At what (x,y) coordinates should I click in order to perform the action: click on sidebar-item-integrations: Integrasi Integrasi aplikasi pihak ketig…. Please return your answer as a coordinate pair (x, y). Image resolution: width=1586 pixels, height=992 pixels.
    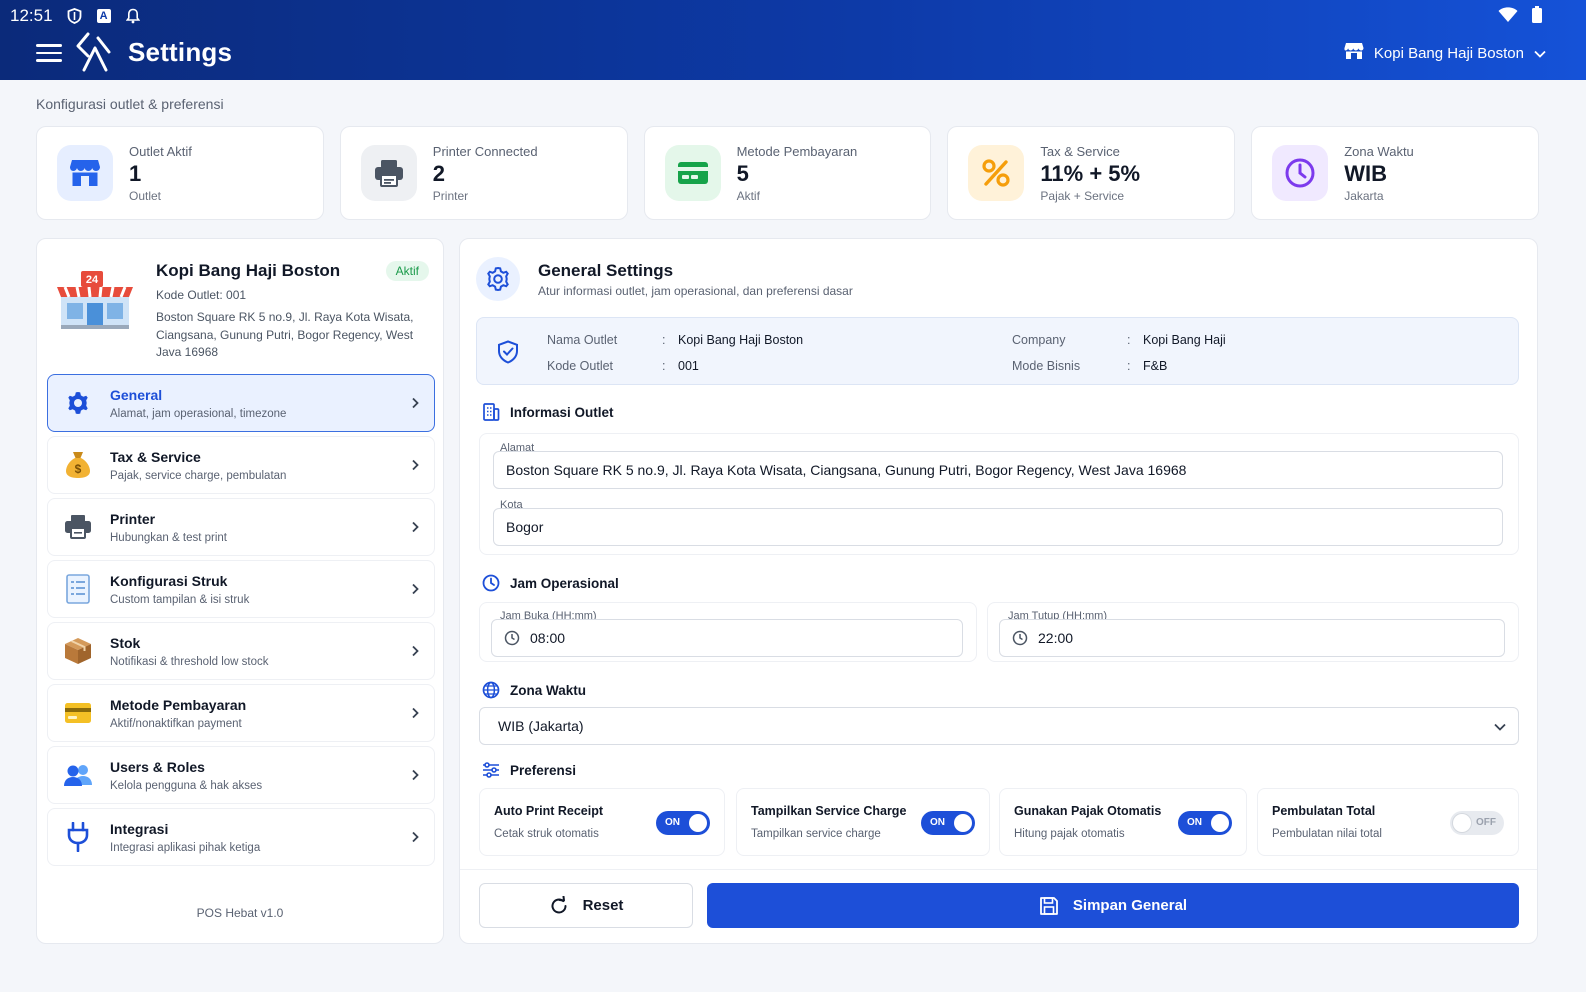
    Looking at the image, I should click on (241, 837).